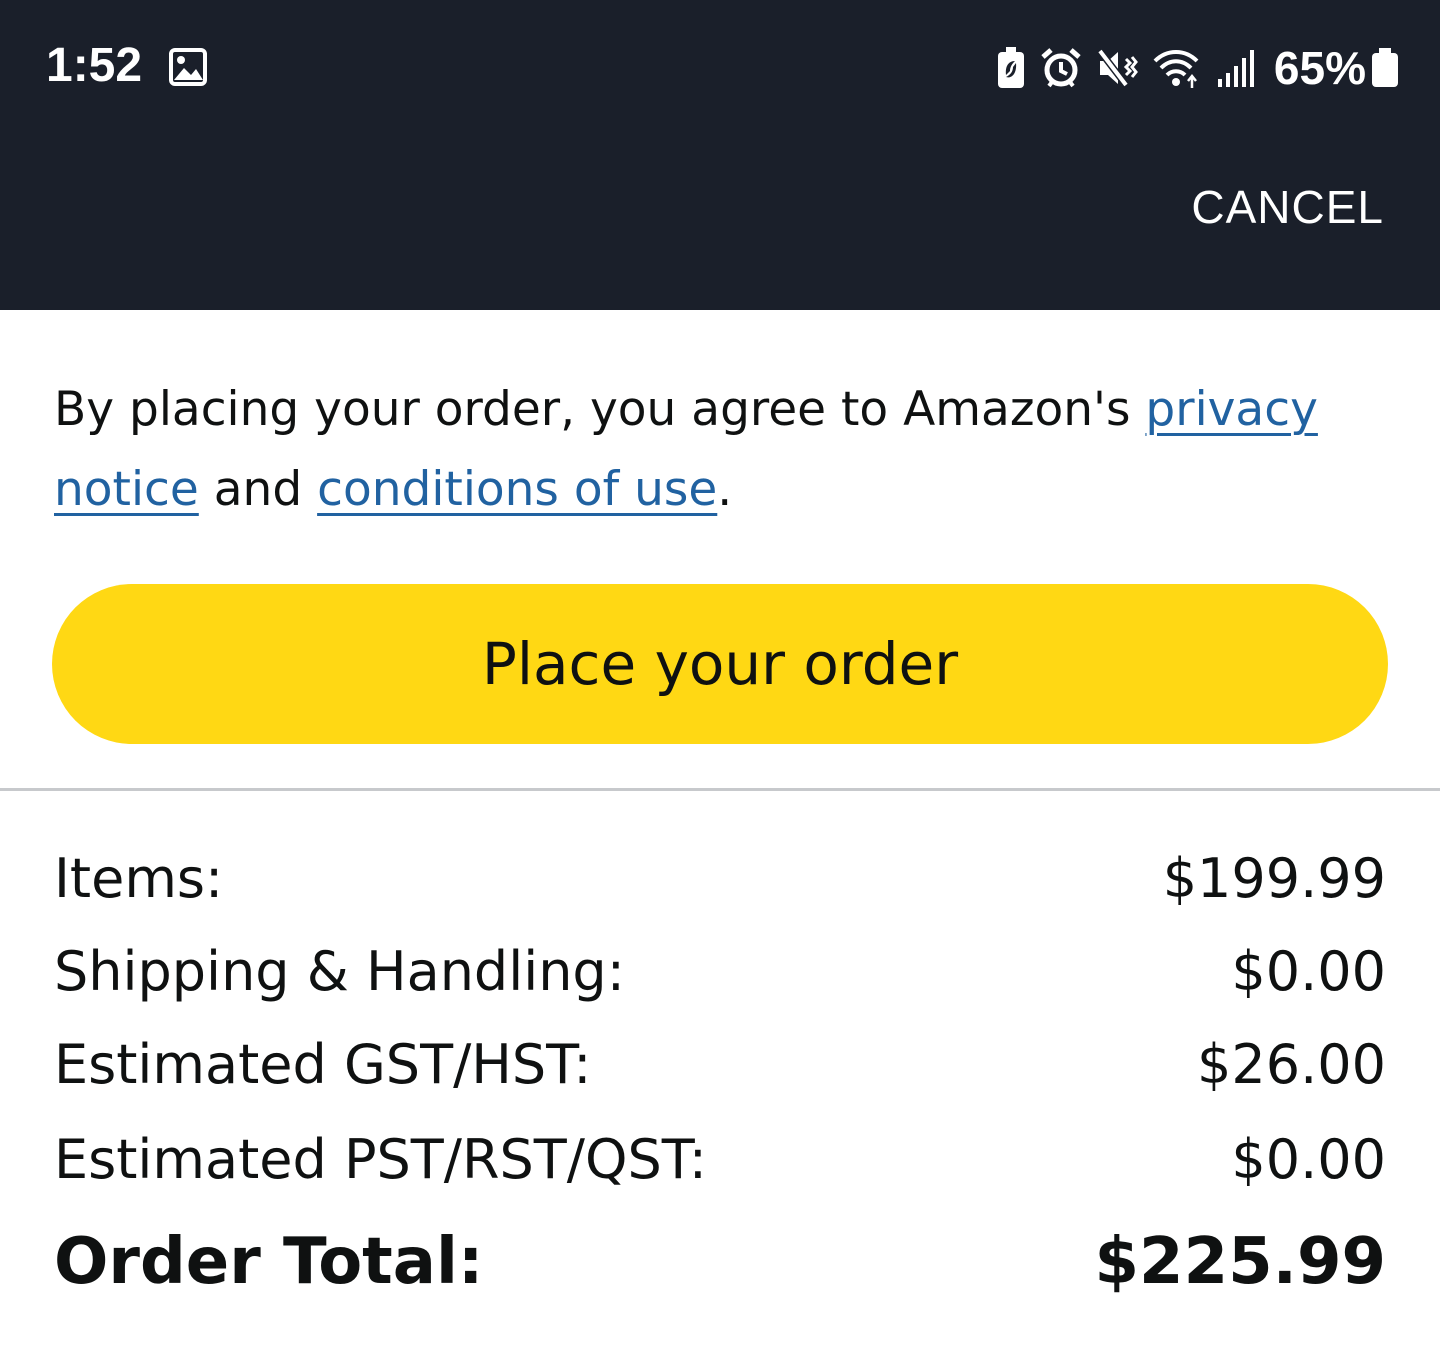 This screenshot has height=1354, width=1440. I want to click on conditions-of-use-link: conditions of use, so click(517, 489).